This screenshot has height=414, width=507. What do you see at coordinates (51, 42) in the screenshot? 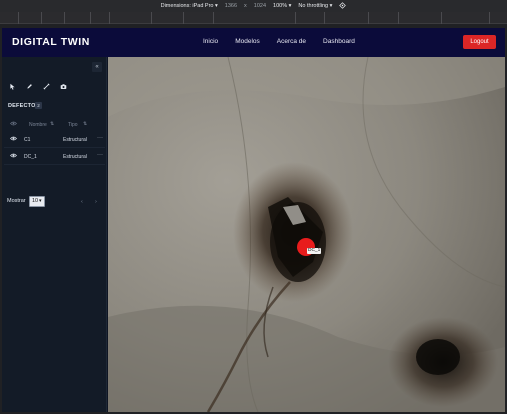
I see `brand-logo: DIGITAL TWIN` at bounding box center [51, 42].